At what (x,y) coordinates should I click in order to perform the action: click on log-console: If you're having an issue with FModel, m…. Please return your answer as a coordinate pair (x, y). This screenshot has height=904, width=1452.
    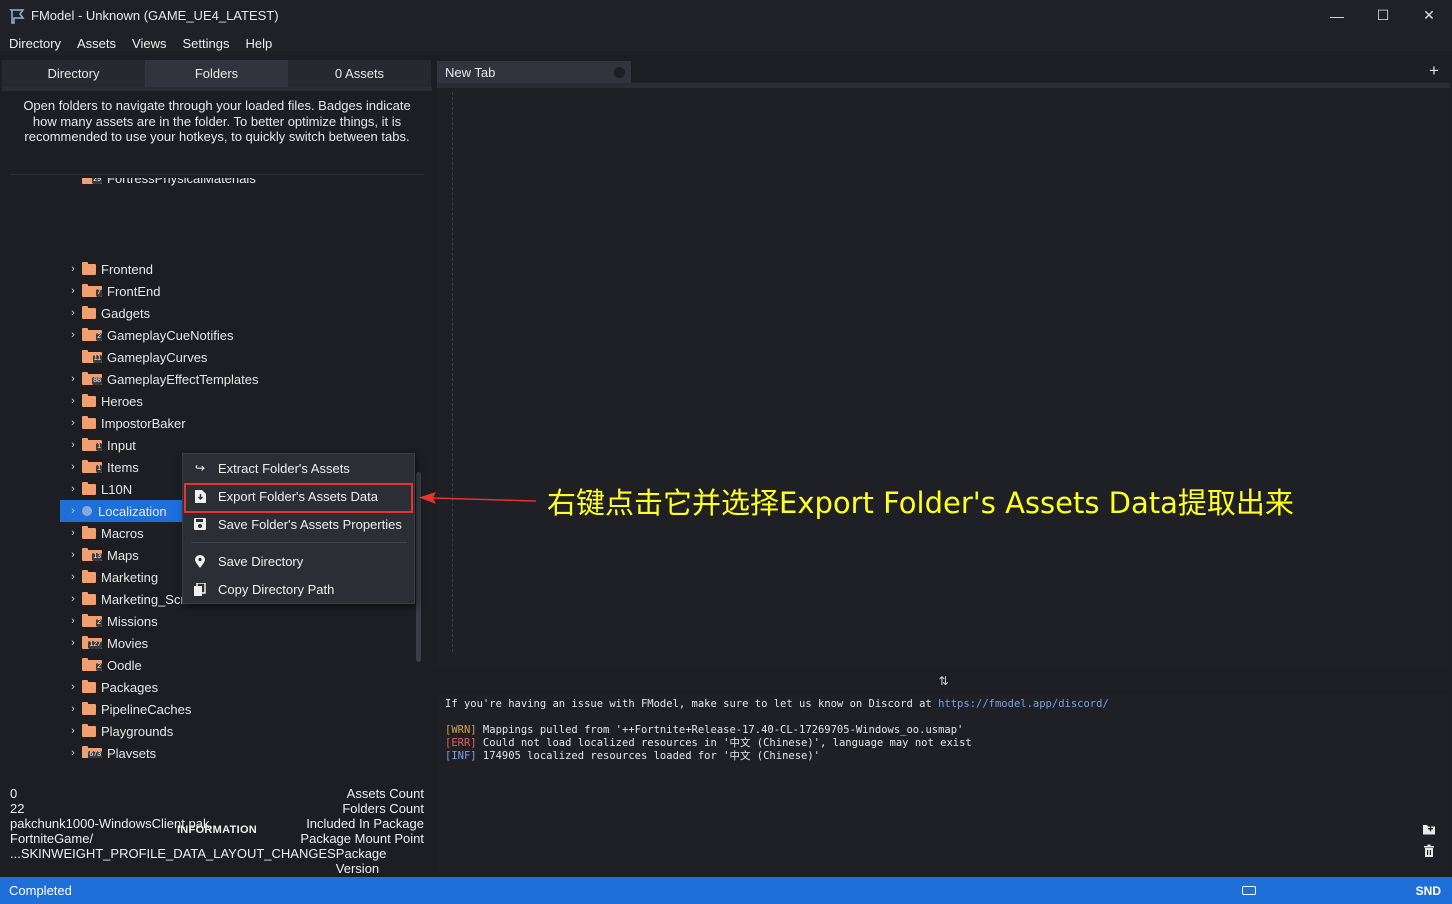
    Looking at the image, I should click on (943, 783).